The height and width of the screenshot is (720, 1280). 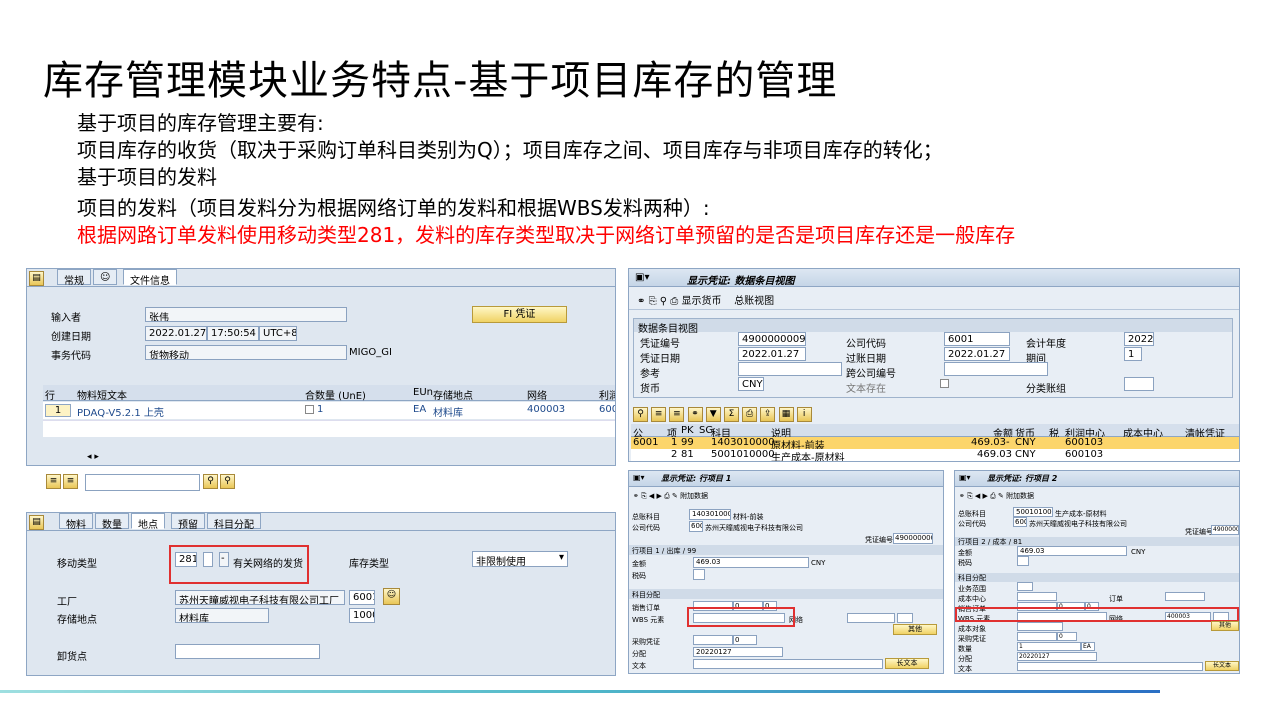 What do you see at coordinates (751, 384) in the screenshot?
I see `currency-field: CNY` at bounding box center [751, 384].